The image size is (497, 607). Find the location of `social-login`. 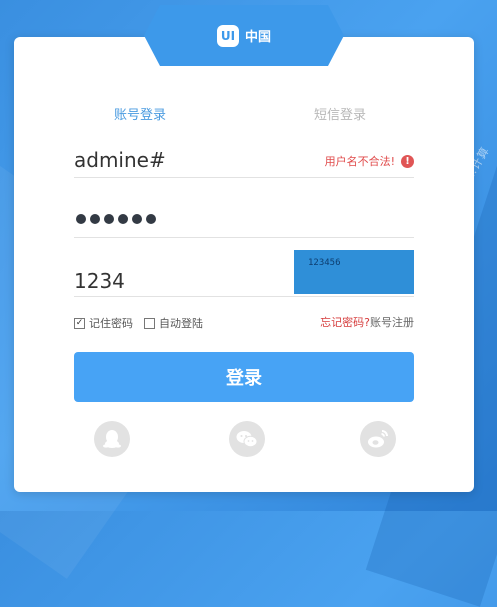

social-login is located at coordinates (244, 441).